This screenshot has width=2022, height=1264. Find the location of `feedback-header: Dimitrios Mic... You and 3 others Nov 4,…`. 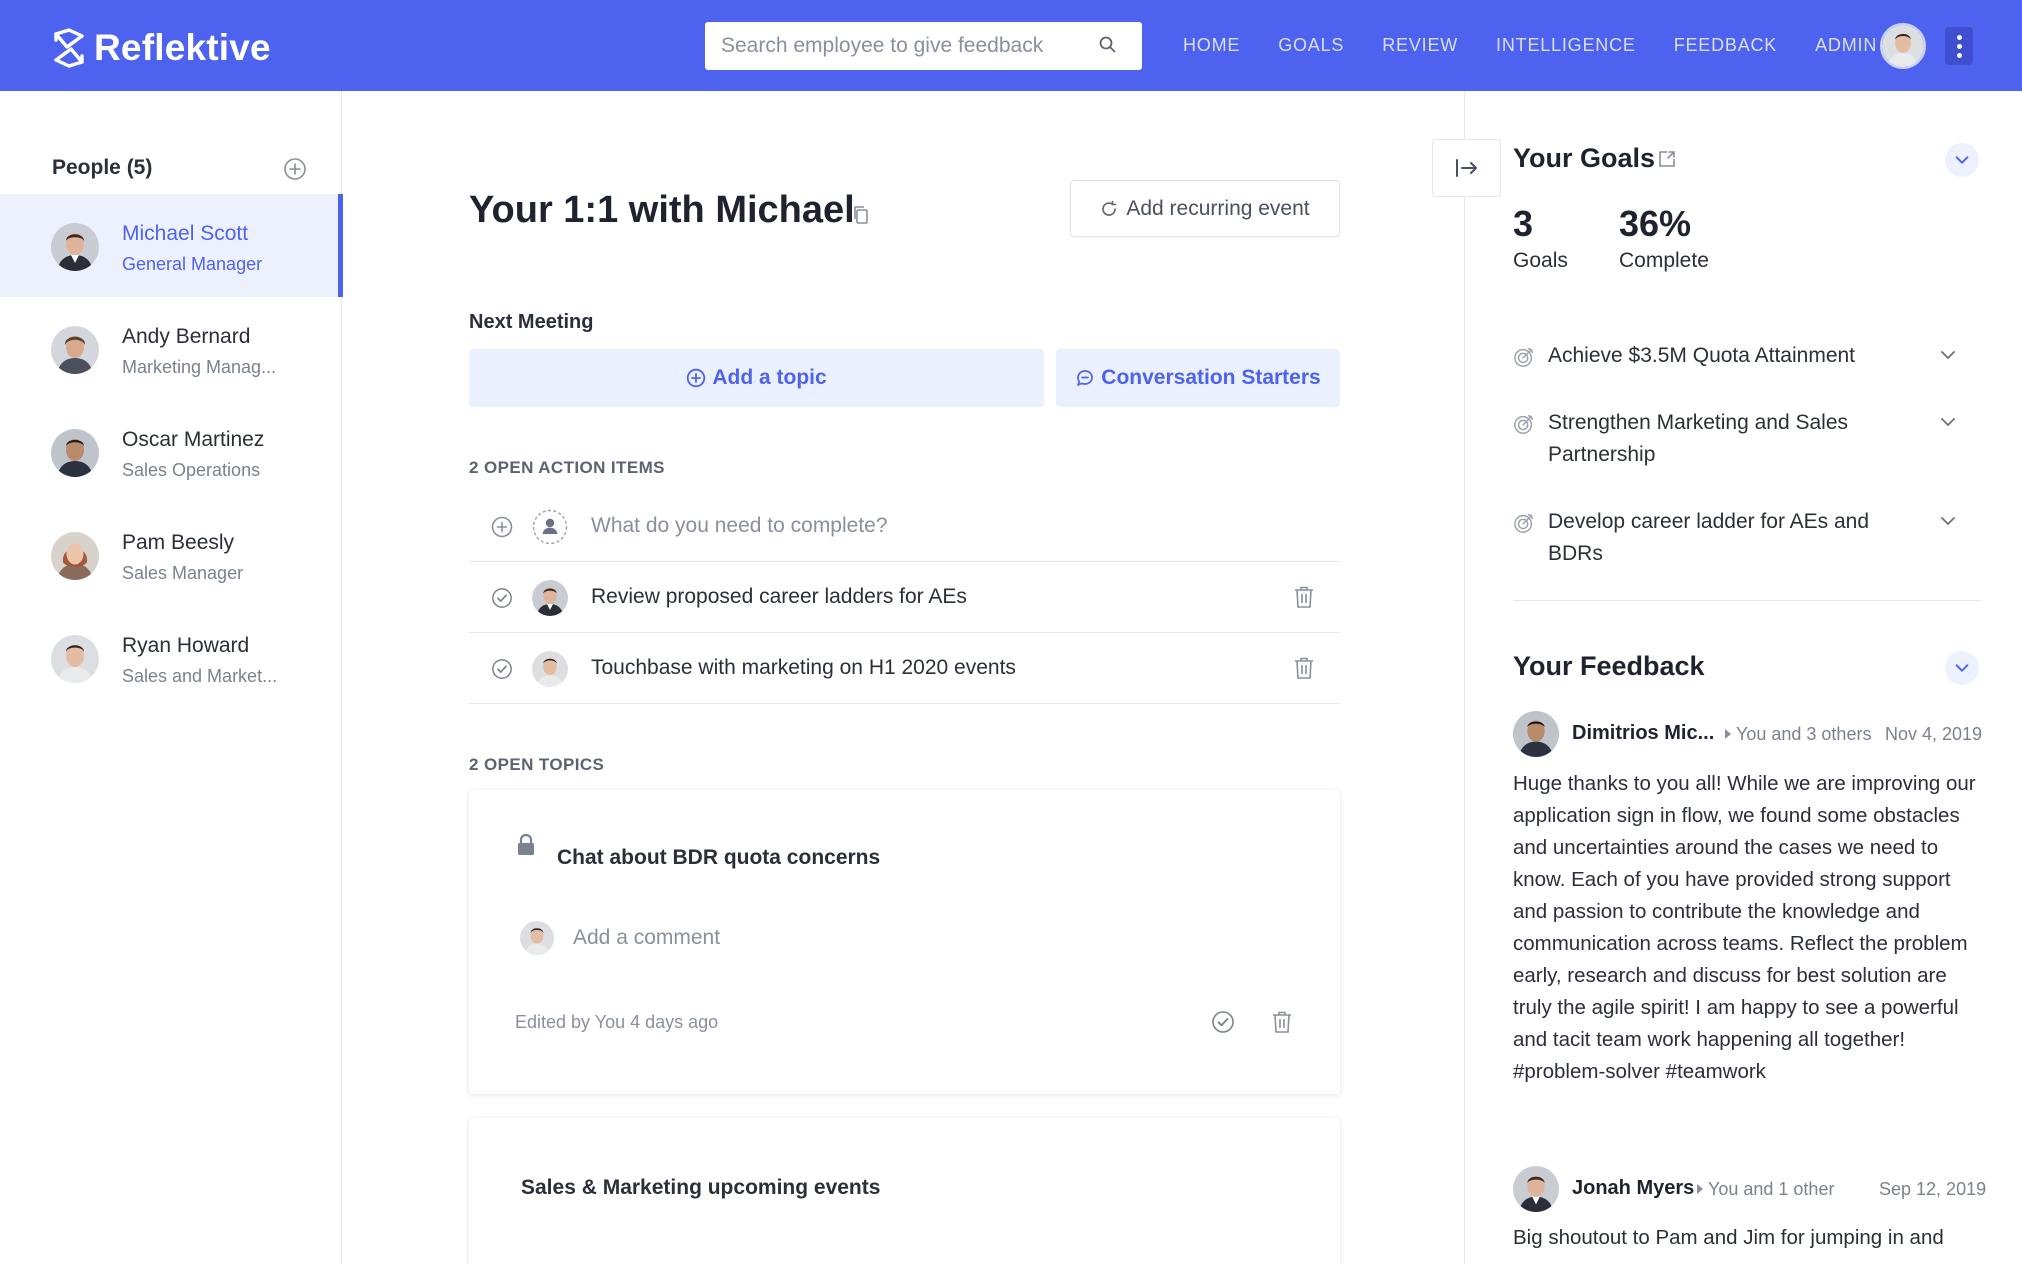

feedback-header: Dimitrios Mic... You and 3 others Nov 4,… is located at coordinates (1748, 735).